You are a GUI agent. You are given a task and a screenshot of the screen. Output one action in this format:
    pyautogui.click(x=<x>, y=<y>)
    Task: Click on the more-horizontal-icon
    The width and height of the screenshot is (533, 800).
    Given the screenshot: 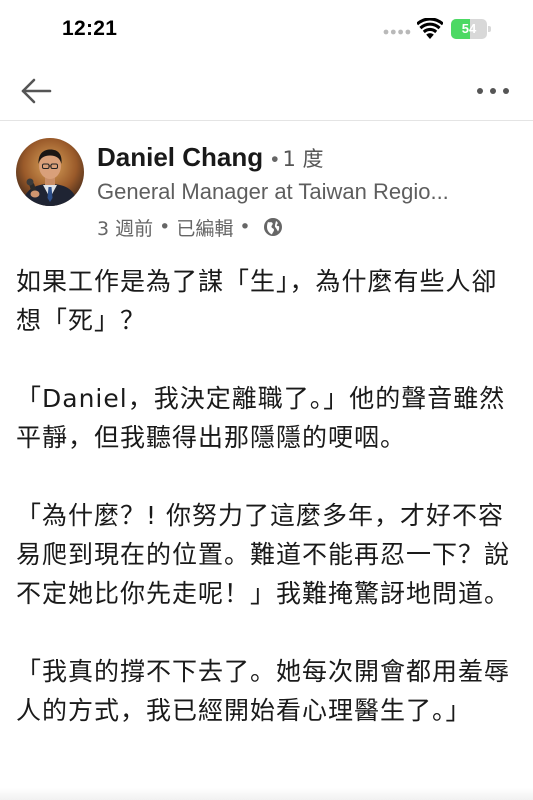 What is the action you would take?
    pyautogui.click(x=493, y=91)
    